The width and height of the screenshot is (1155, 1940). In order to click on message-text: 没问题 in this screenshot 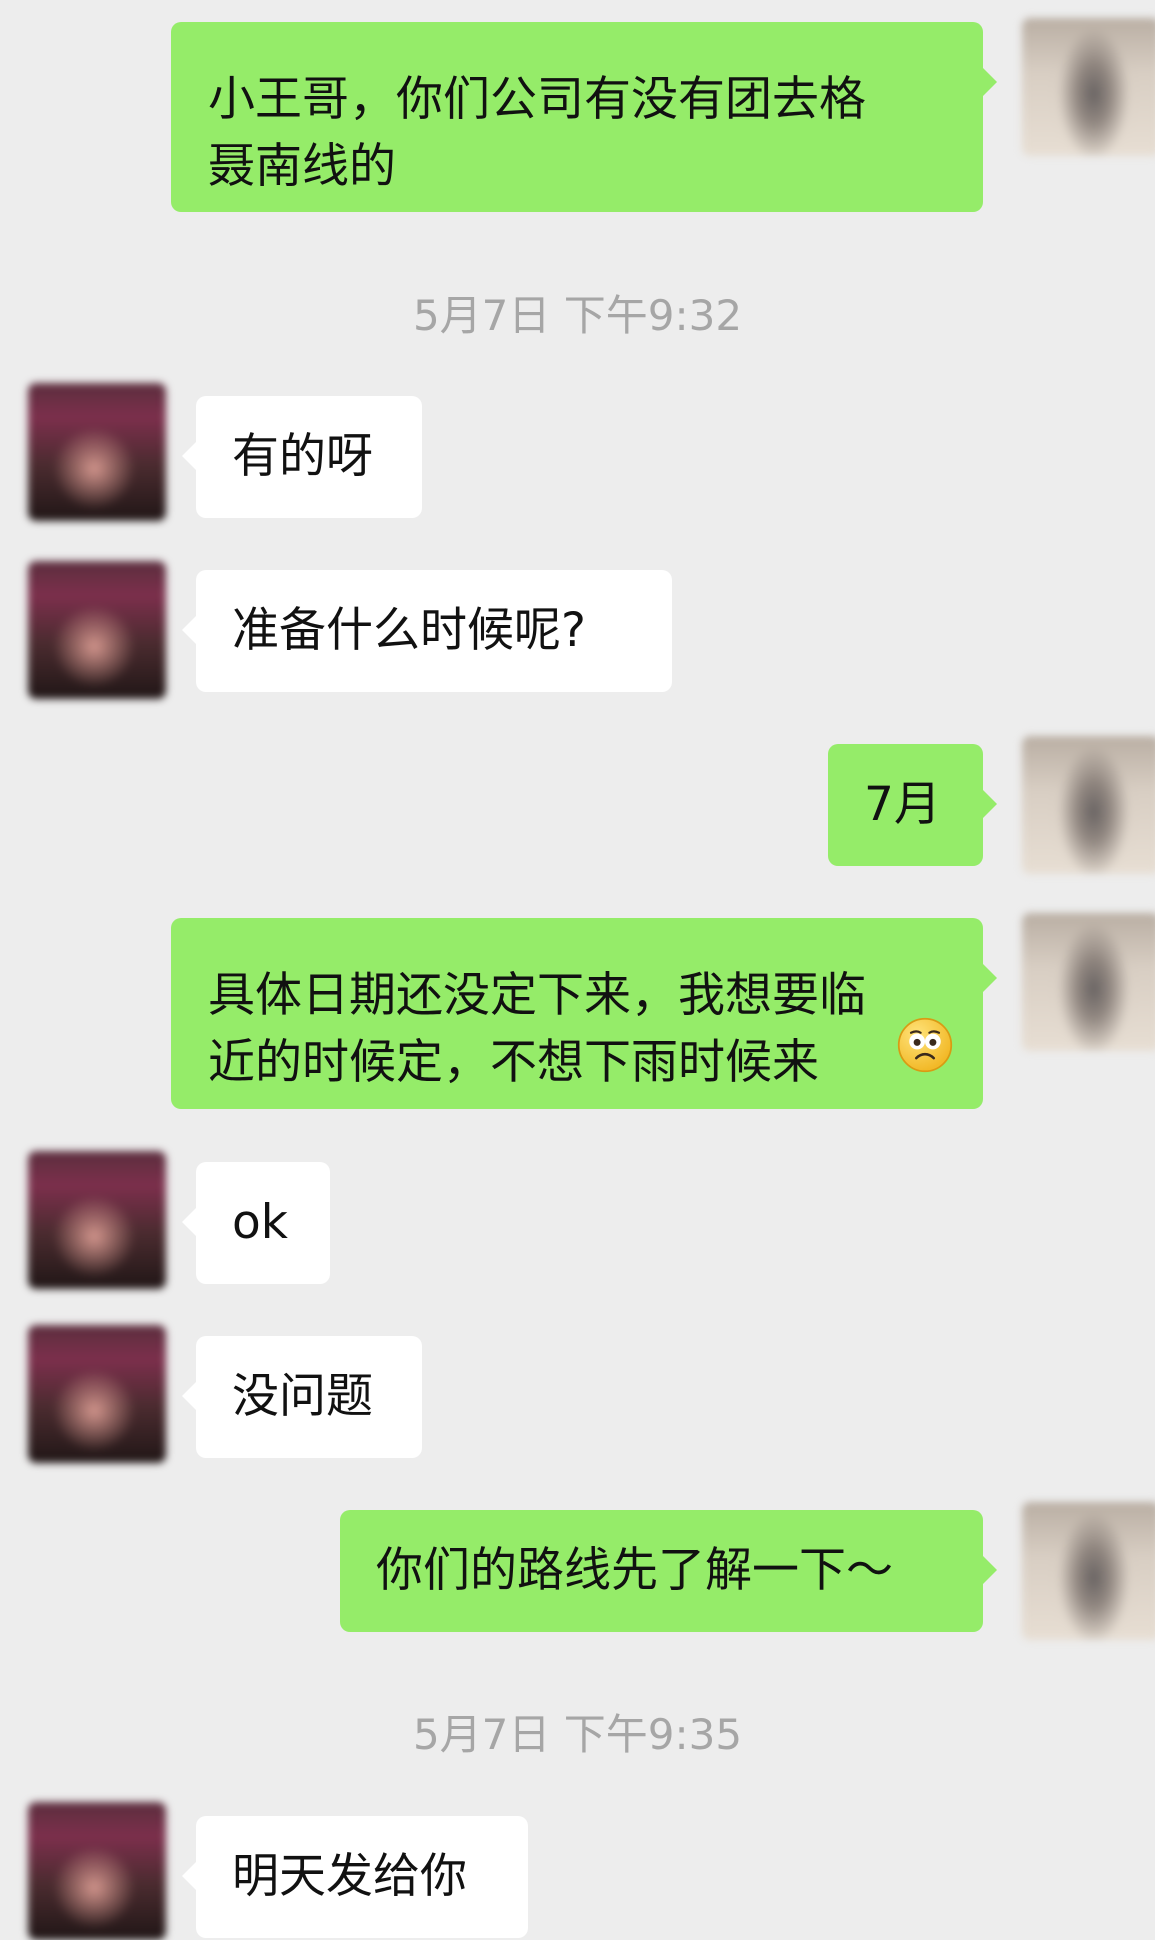, I will do `click(302, 1396)`.